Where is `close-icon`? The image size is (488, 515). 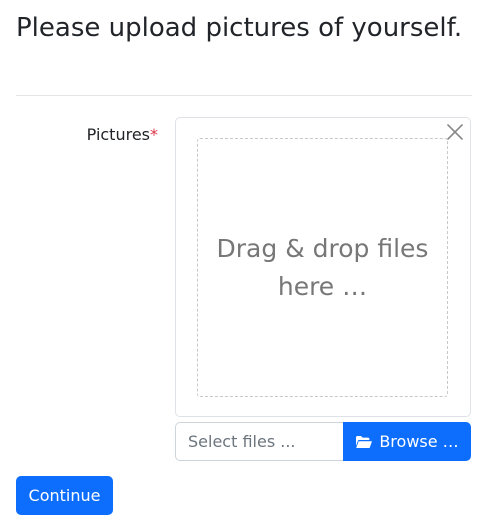 close-icon is located at coordinates (455, 132).